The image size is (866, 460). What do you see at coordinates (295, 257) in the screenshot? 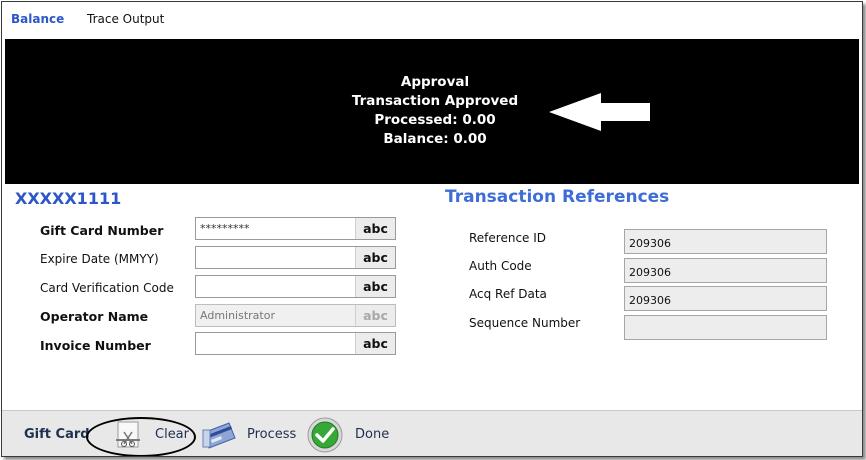
I see `expire-date-field: abc` at bounding box center [295, 257].